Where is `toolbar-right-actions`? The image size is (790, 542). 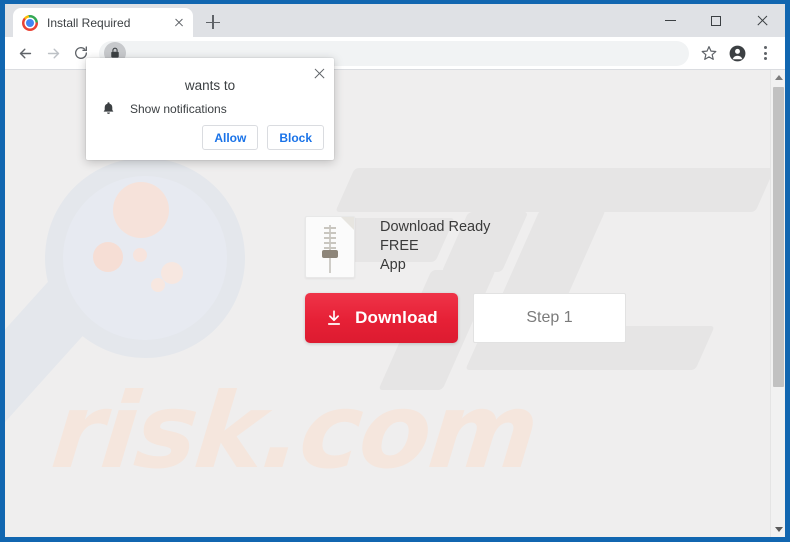
toolbar-right-actions is located at coordinates (737, 53).